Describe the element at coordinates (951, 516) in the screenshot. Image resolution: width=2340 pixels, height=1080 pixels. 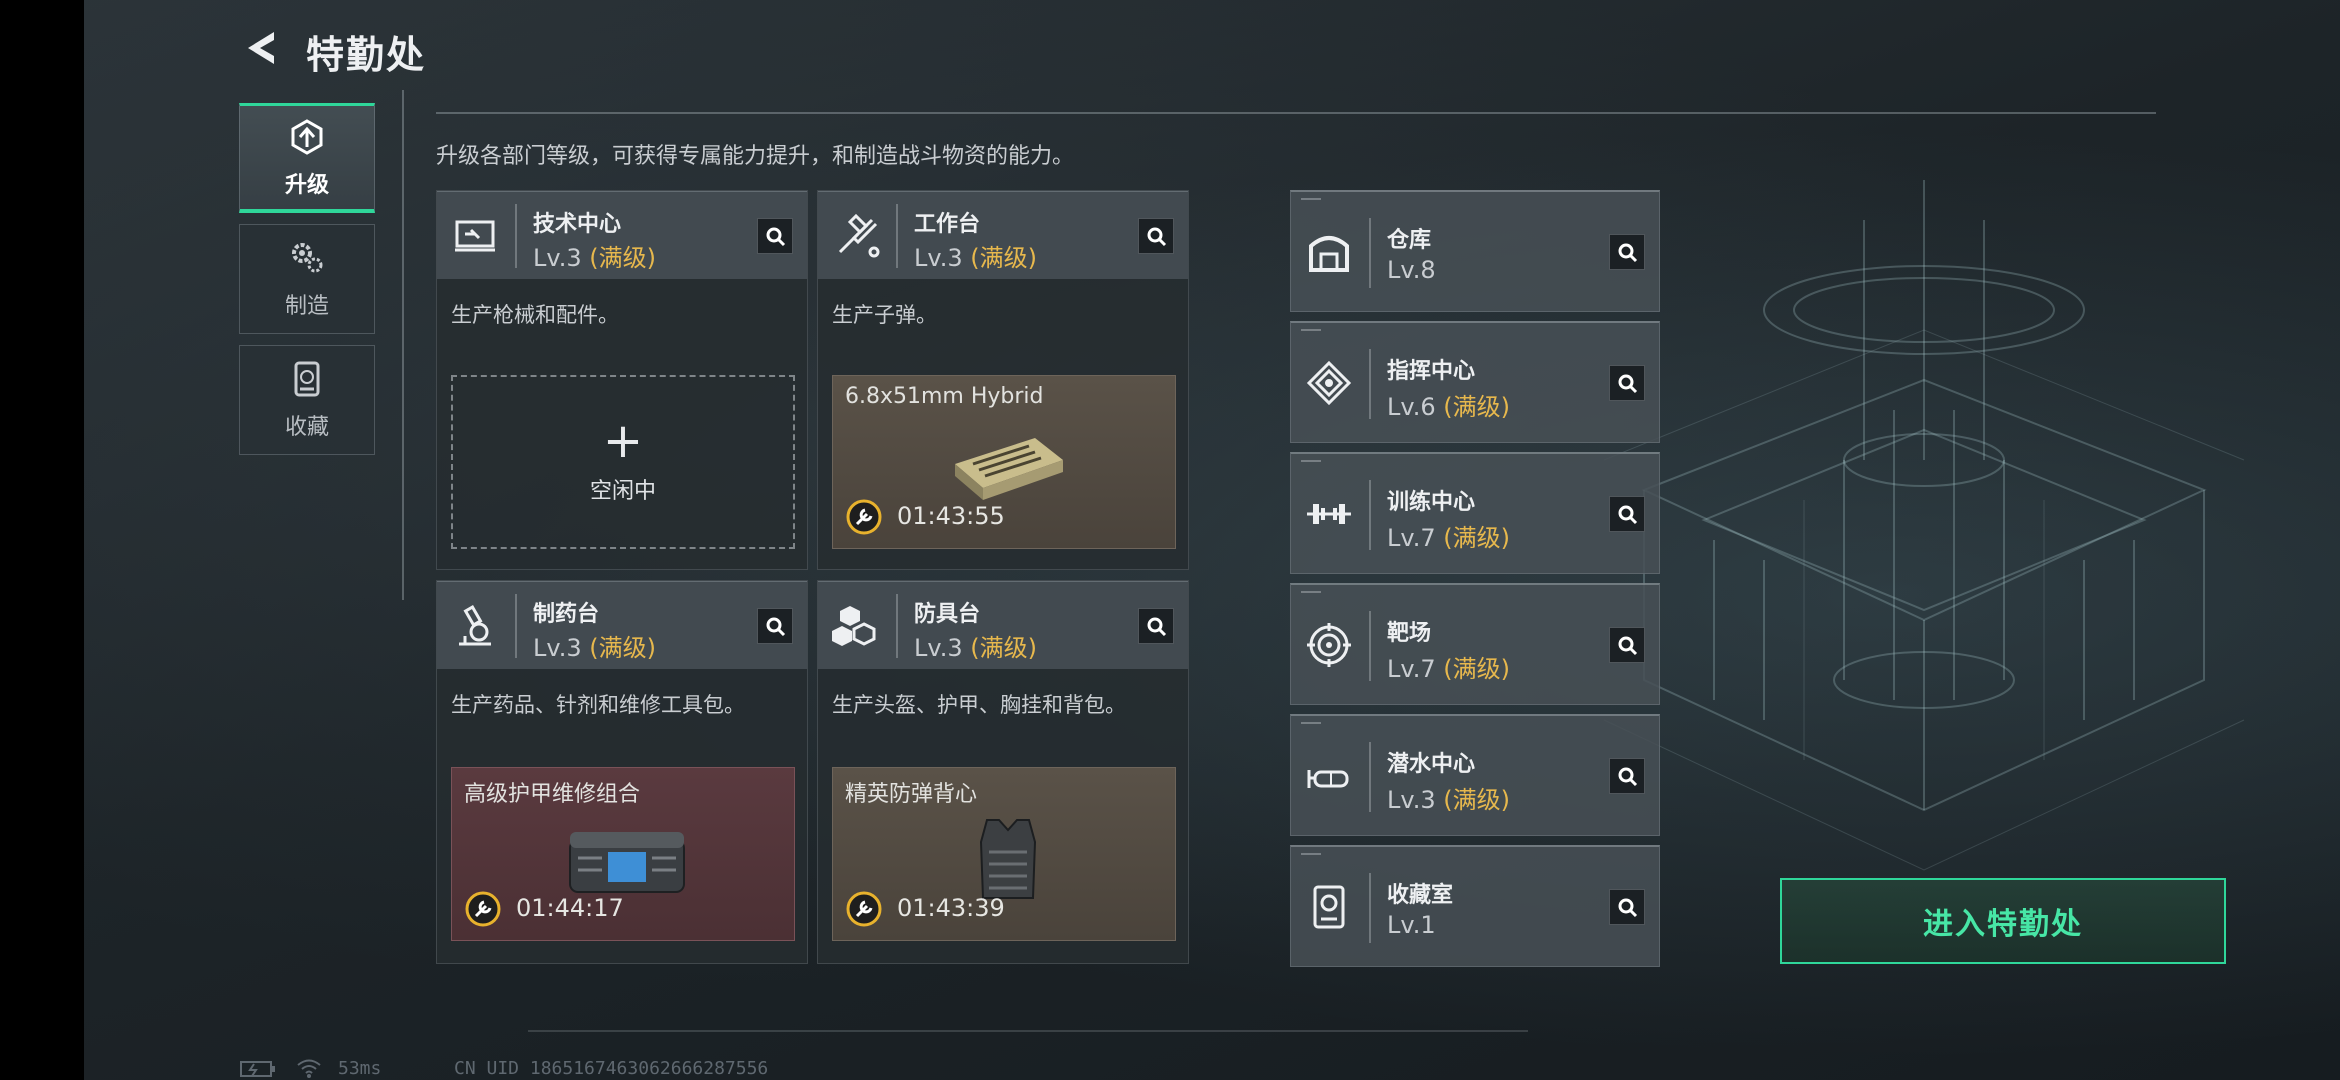
I see `production-timer: 01:43:55` at that location.